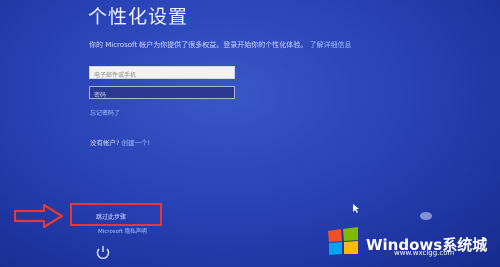 Image resolution: width=500 pixels, height=267 pixels. I want to click on learn-more-link: 了解详细信息, so click(331, 45).